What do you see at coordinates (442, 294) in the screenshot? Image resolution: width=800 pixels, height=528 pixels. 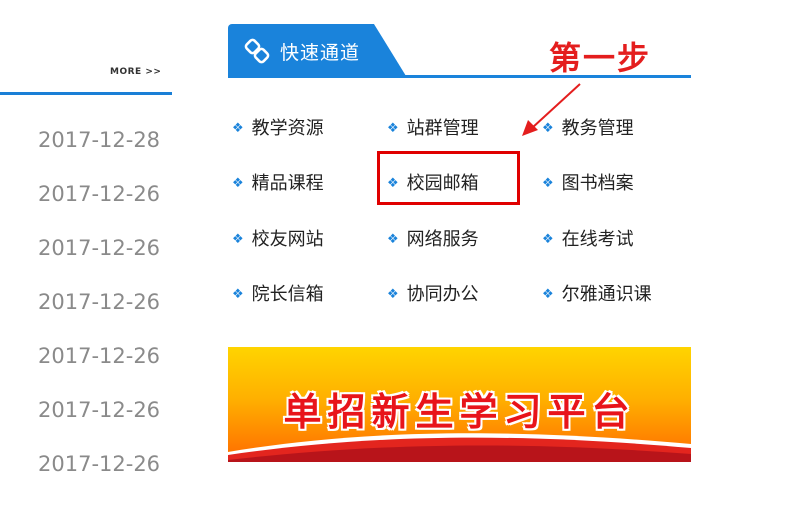 I see `quick-link-label: 协同办公` at bounding box center [442, 294].